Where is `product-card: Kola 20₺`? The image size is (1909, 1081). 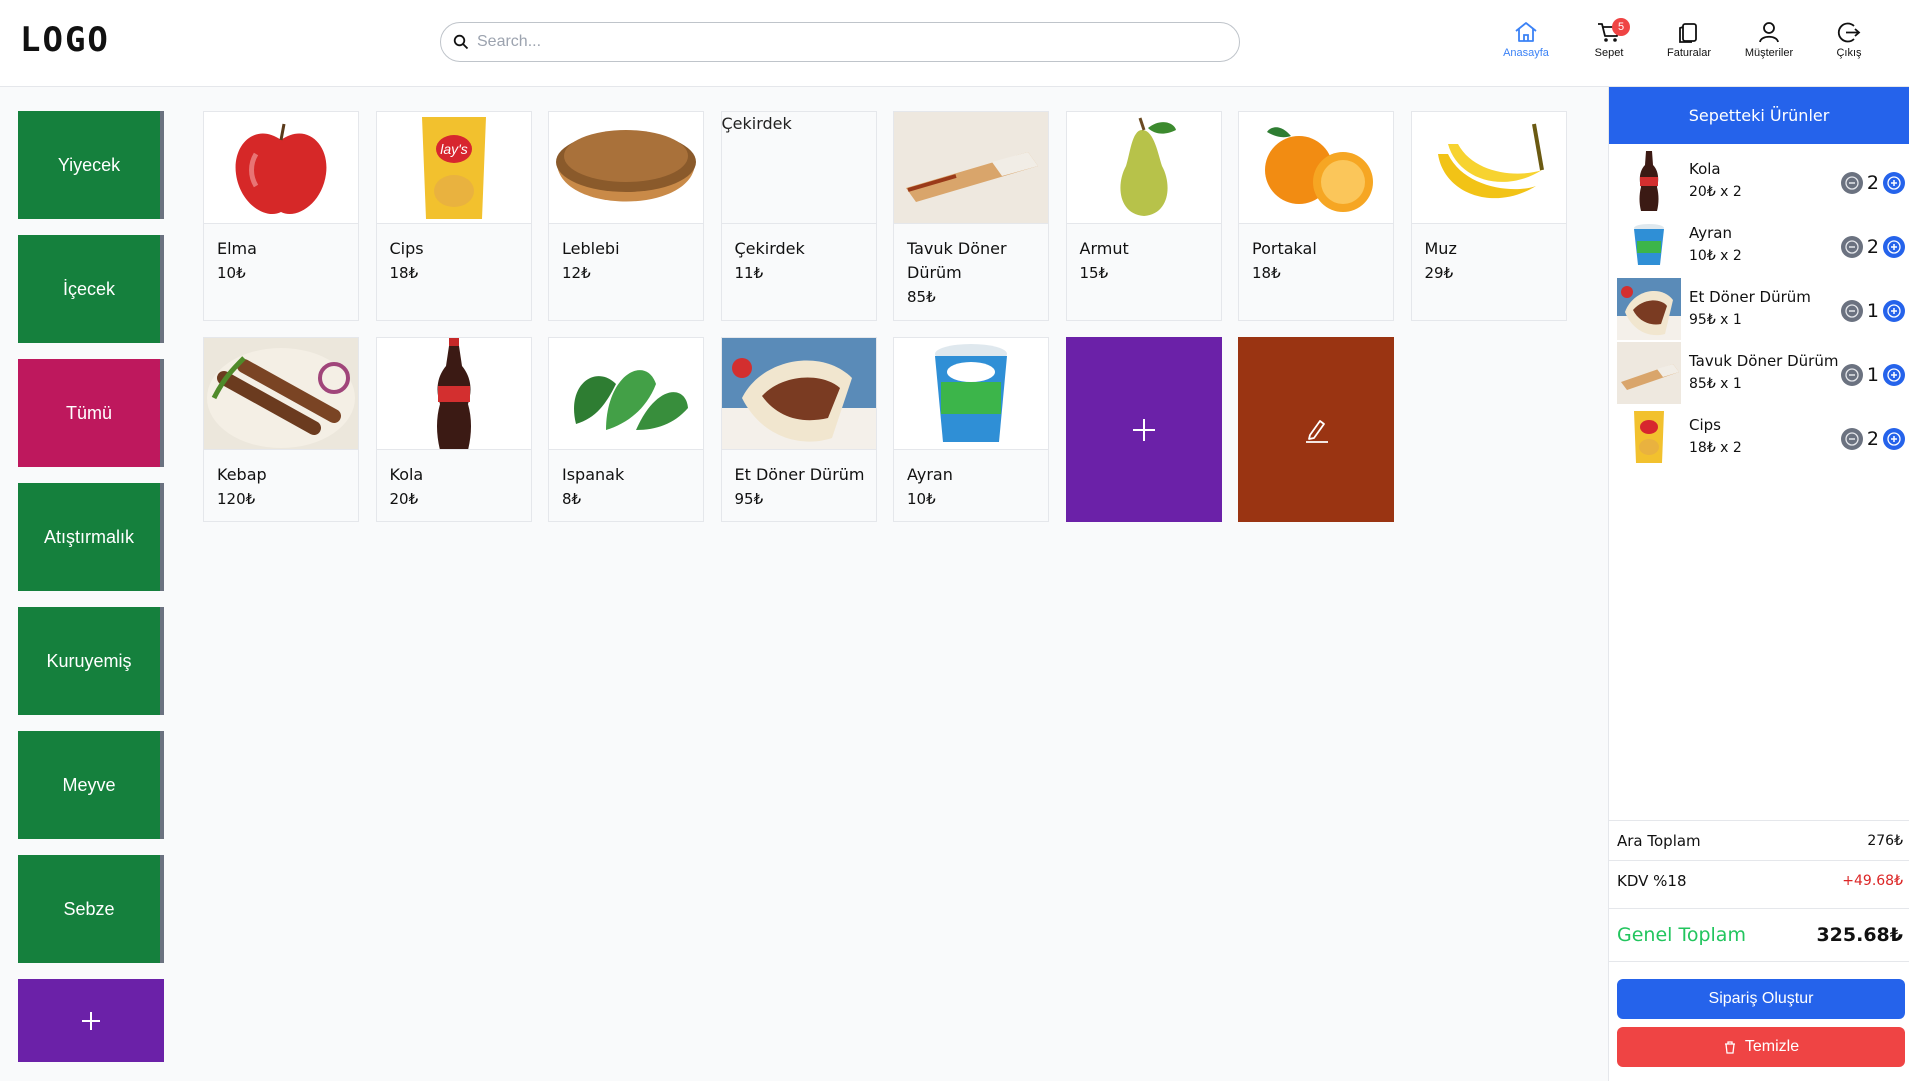
product-card: Kola 20₺ is located at coordinates (453, 429).